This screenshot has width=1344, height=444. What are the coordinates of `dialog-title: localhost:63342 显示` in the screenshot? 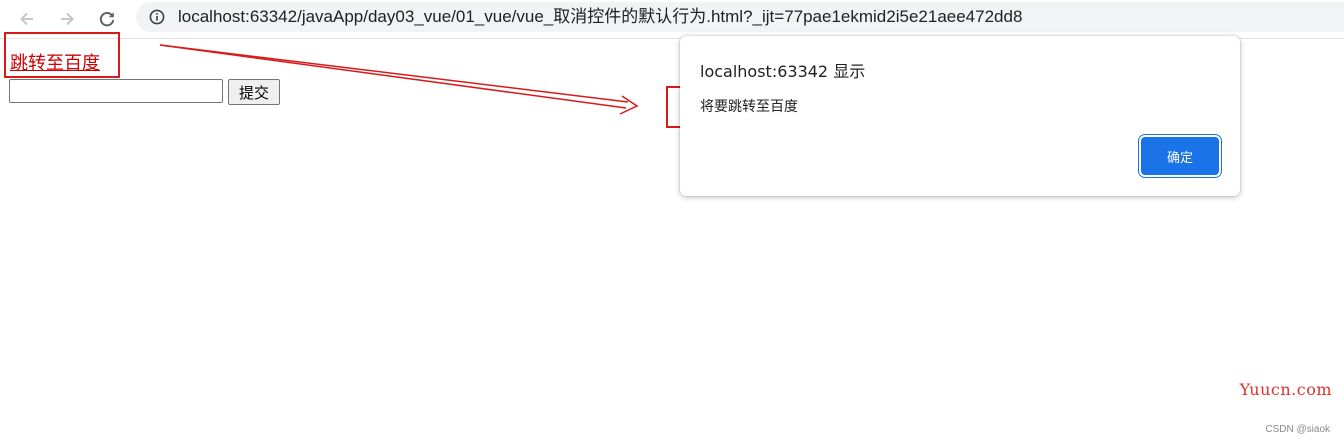 It's located at (783, 71).